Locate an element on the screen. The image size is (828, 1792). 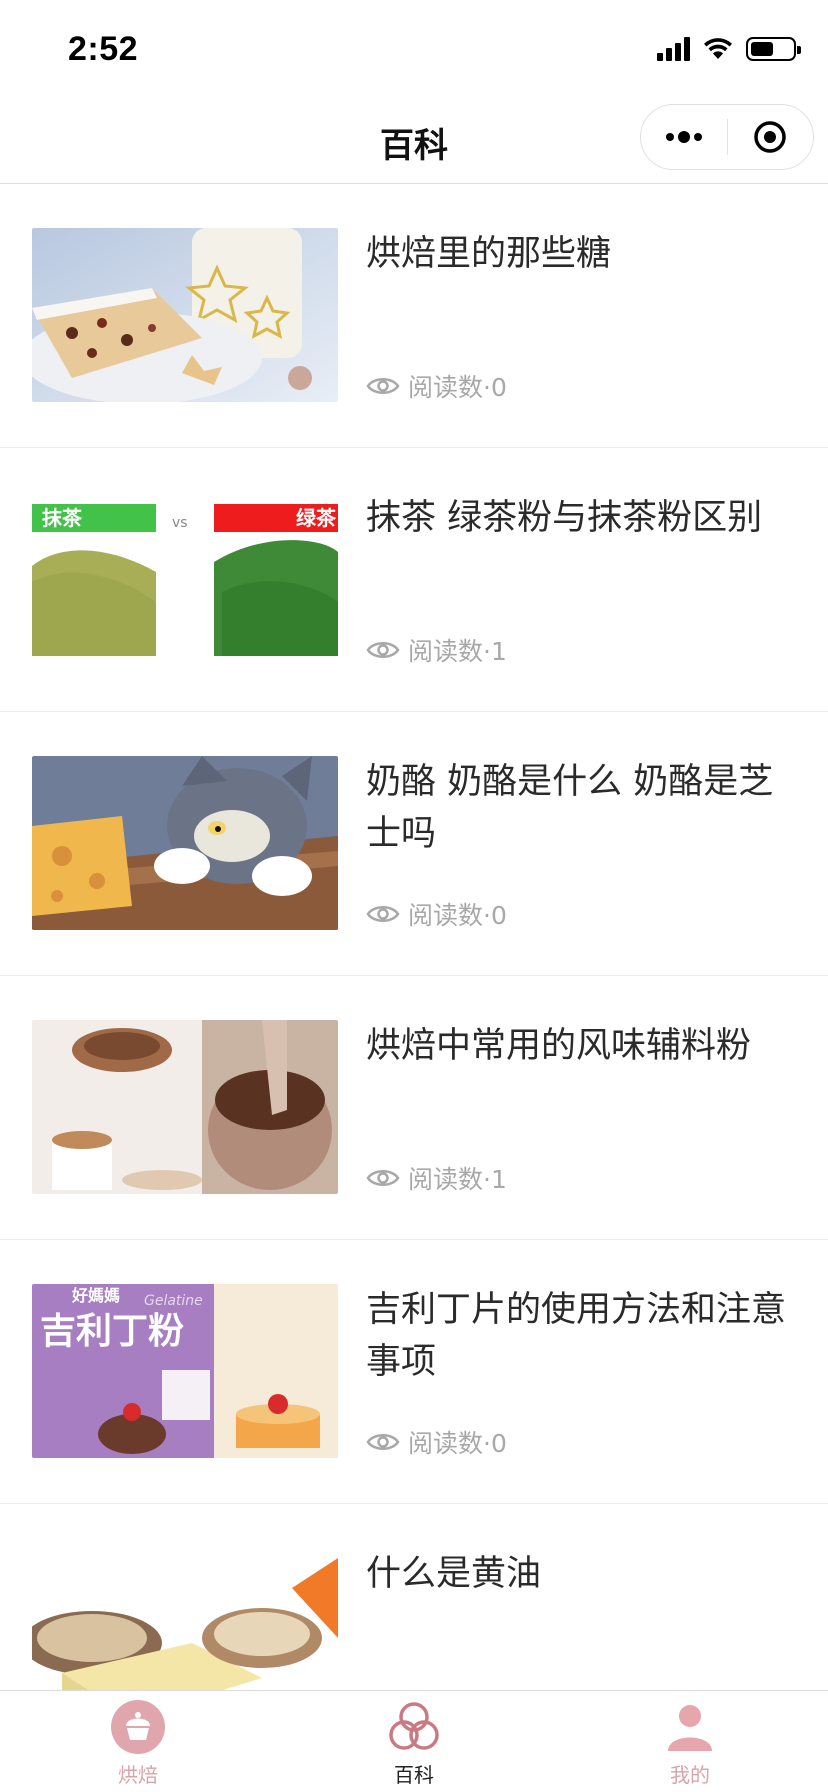
status-icons is located at coordinates (729, 49).